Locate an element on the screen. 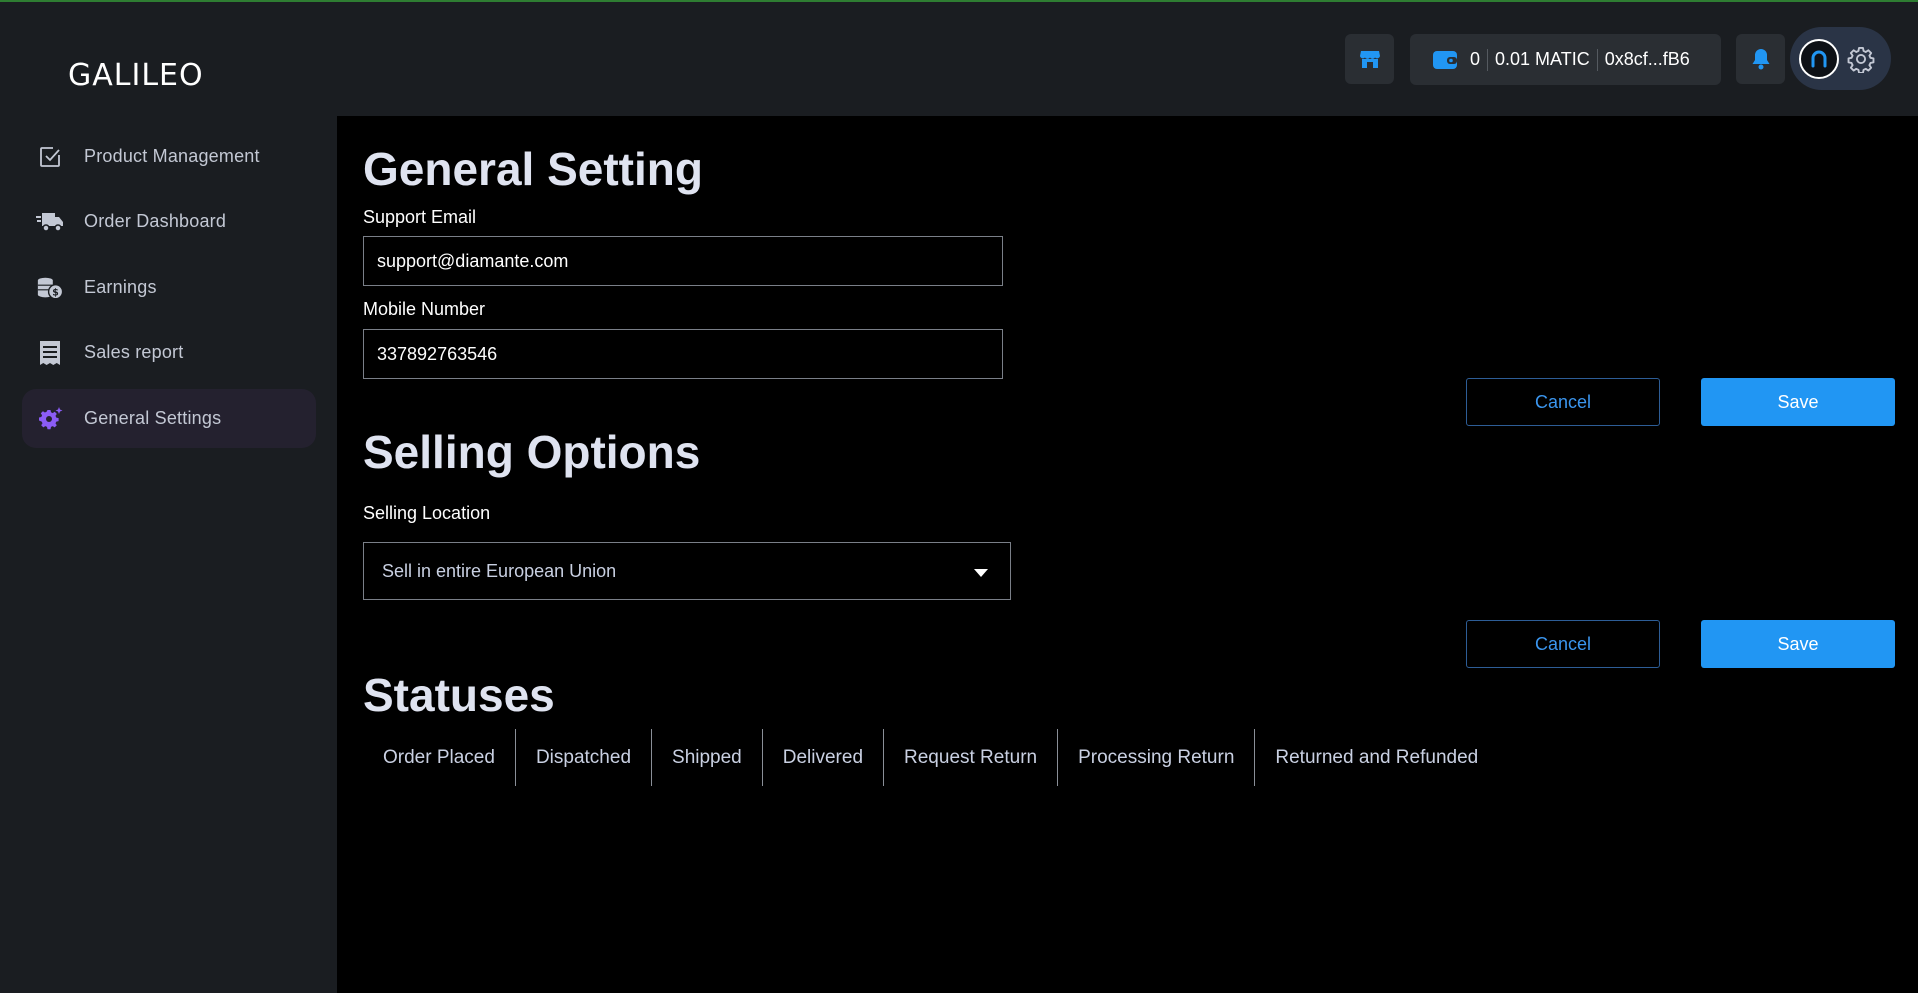  store-icon is located at coordinates (1369, 59).